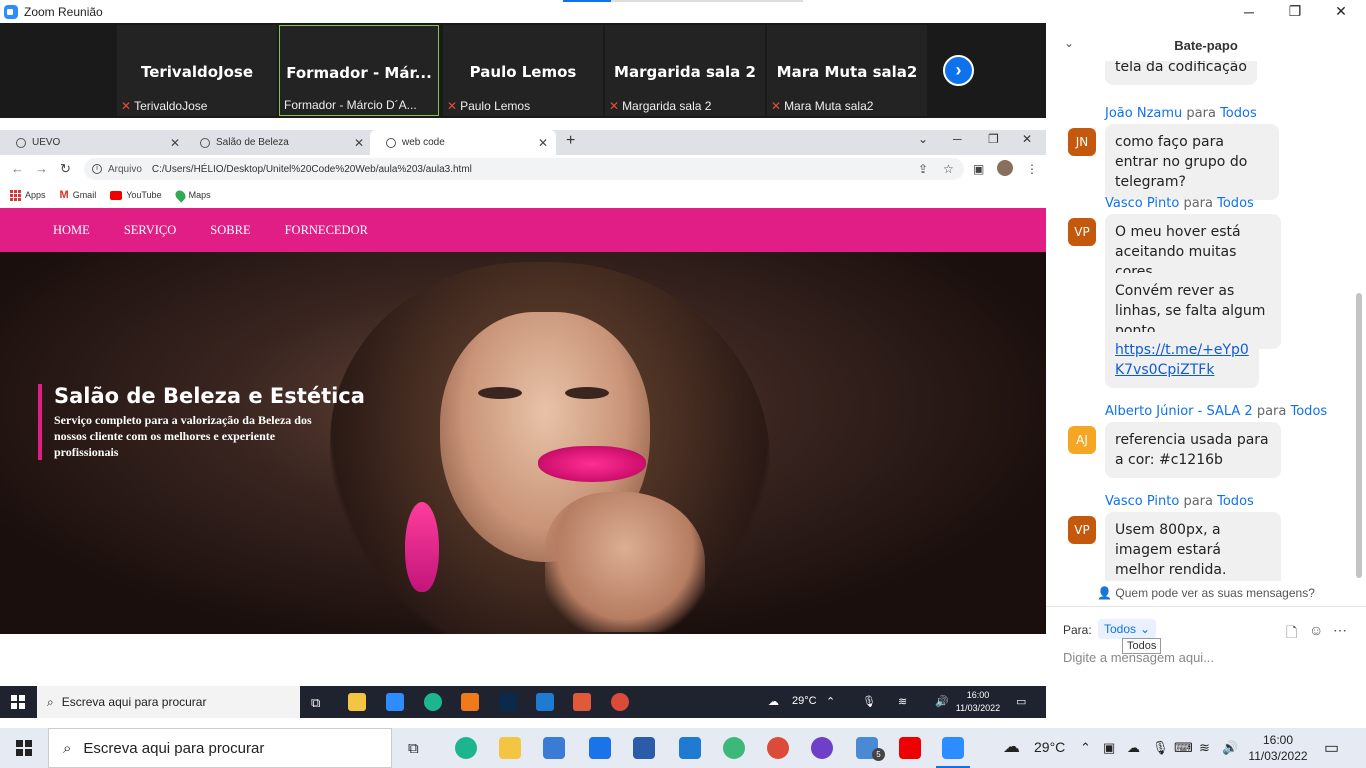 The width and height of the screenshot is (1366, 768). Describe the element at coordinates (94, 142) in the screenshot. I see `browser-tab: UEVO ✕` at that location.